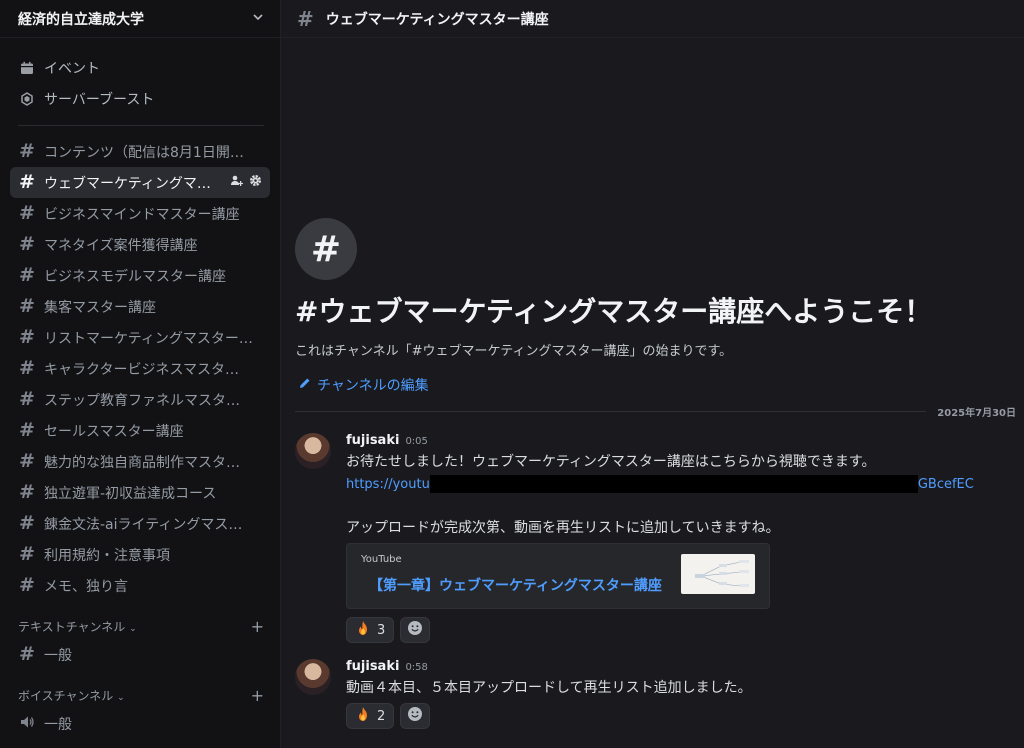 The image size is (1024, 748). I want to click on link-end: GBcefEC, so click(945, 484).